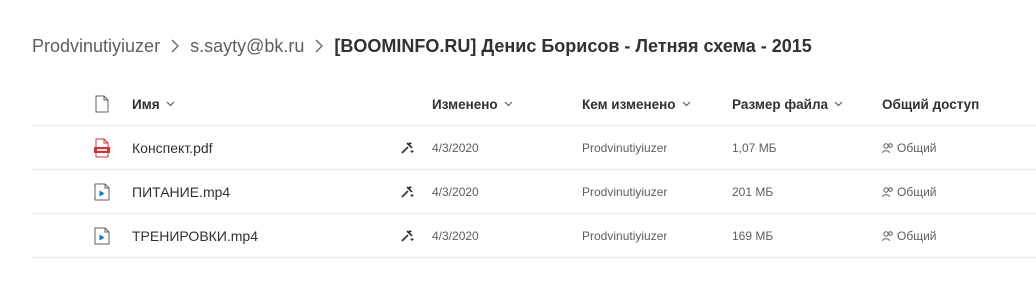  What do you see at coordinates (181, 192) in the screenshot?
I see `file-name: ПИТАНИЕ.mp4` at bounding box center [181, 192].